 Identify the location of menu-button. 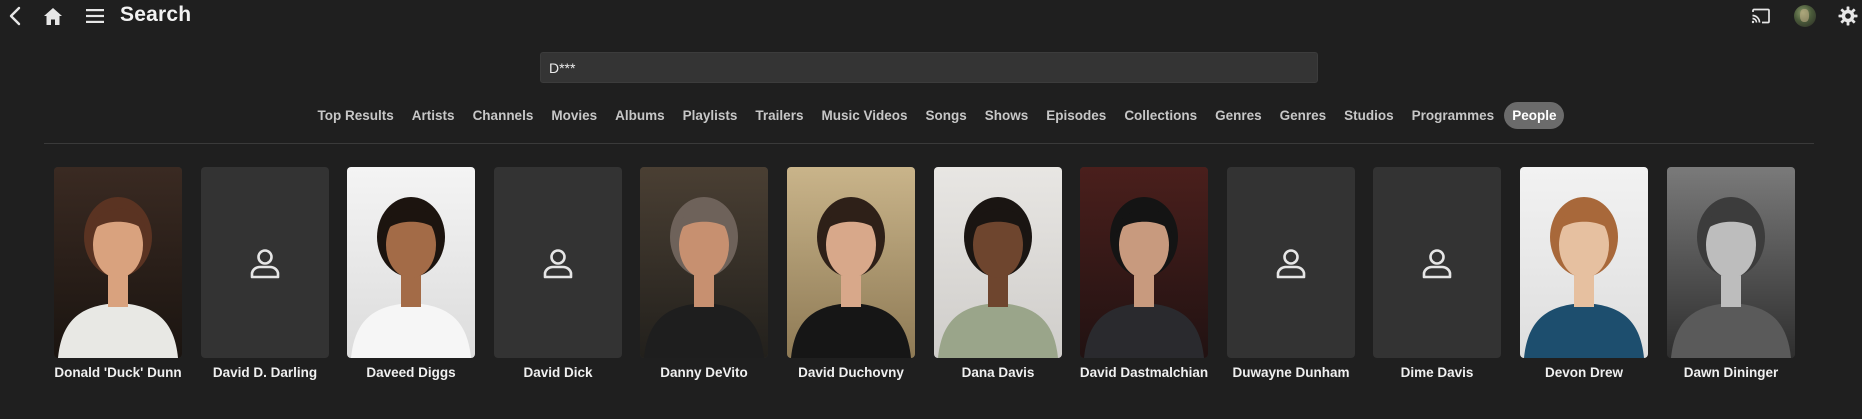
(95, 16).